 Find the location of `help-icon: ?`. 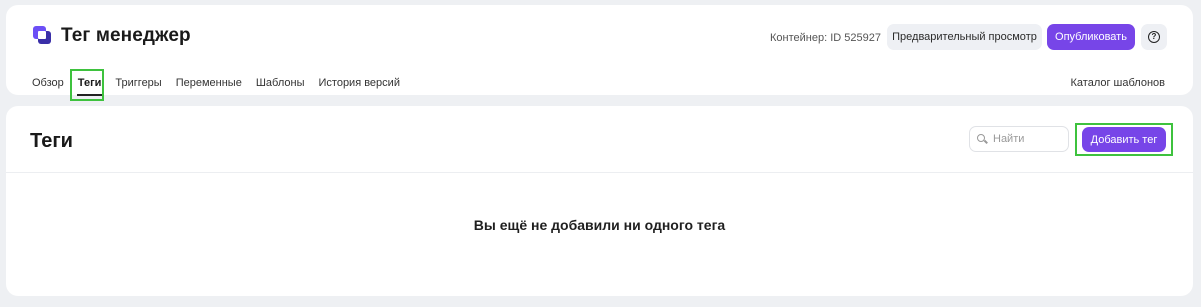

help-icon: ? is located at coordinates (1154, 37).